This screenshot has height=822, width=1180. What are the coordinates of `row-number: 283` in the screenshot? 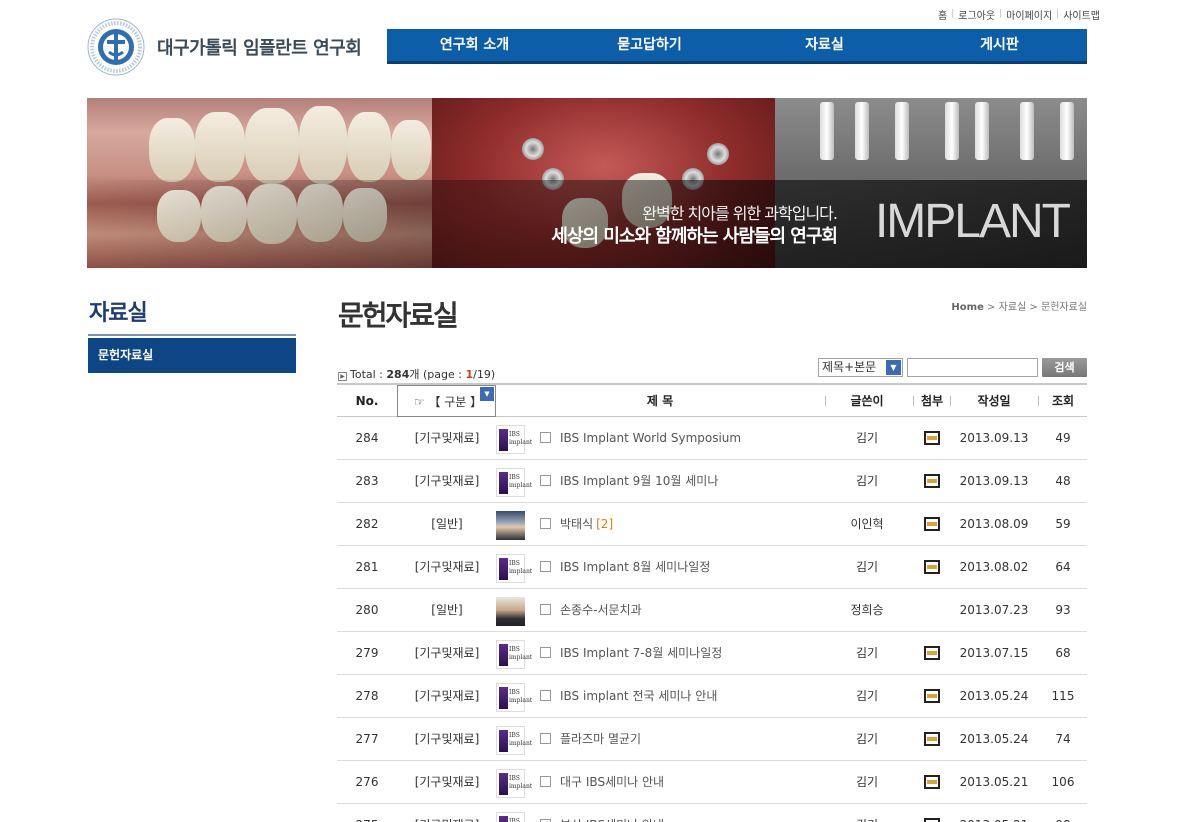 It's located at (367, 481).